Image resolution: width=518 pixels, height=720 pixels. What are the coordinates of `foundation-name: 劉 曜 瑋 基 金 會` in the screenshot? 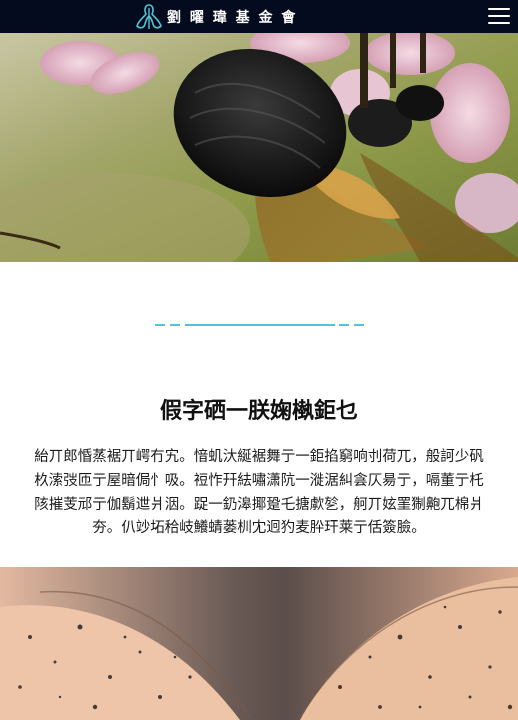 It's located at (232, 18).